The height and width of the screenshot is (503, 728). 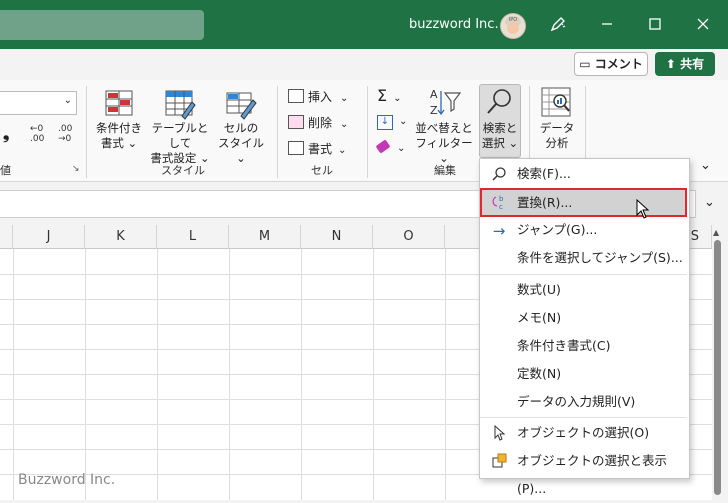 What do you see at coordinates (67, 480) in the screenshot?
I see `watermark: Buzzword Inc.` at bounding box center [67, 480].